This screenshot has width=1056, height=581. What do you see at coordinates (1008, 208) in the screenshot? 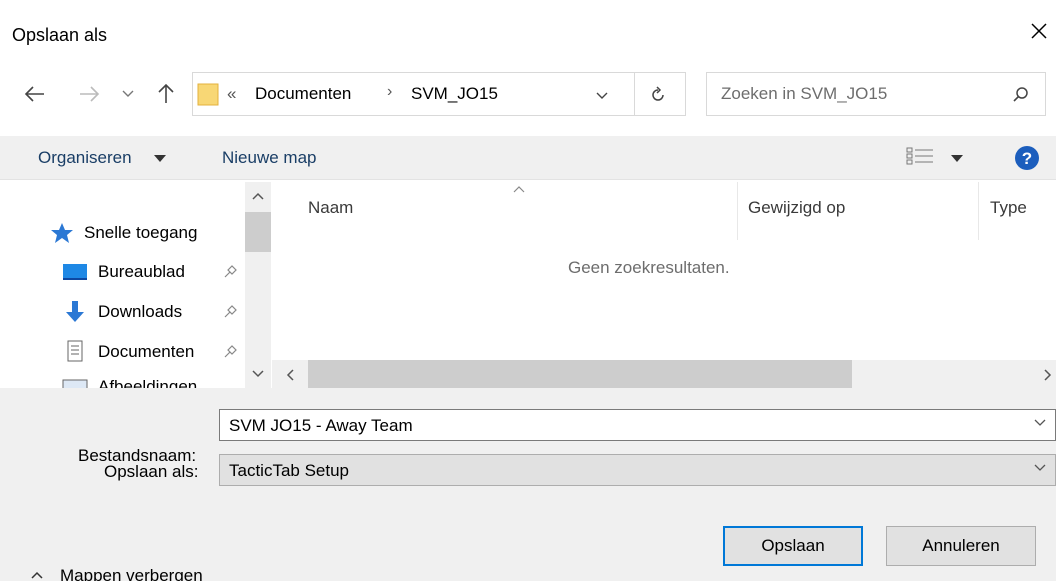
I see `column-header-type: Type` at bounding box center [1008, 208].